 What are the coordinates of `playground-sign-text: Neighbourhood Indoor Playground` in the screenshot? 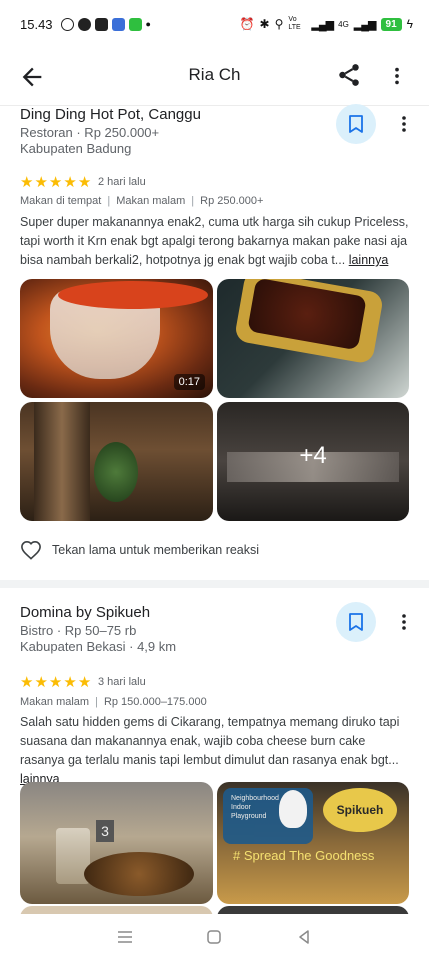 It's located at (255, 807).